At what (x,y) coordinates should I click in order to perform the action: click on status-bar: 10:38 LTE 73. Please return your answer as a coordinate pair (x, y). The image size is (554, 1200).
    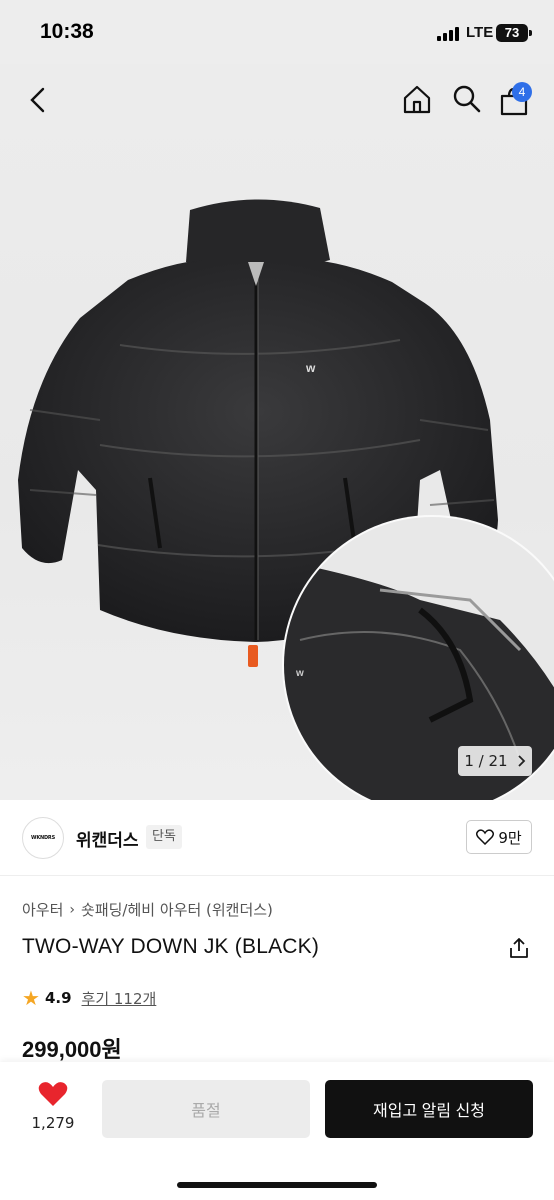
    Looking at the image, I should click on (277, 32).